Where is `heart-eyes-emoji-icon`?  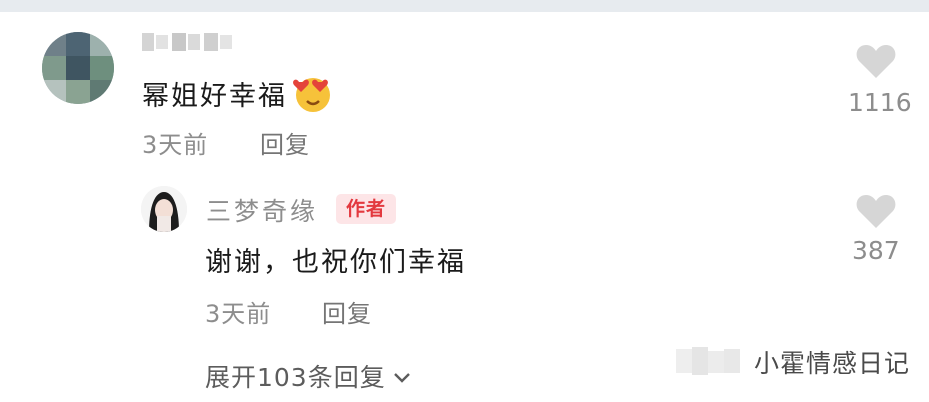 heart-eyes-emoji-icon is located at coordinates (313, 97).